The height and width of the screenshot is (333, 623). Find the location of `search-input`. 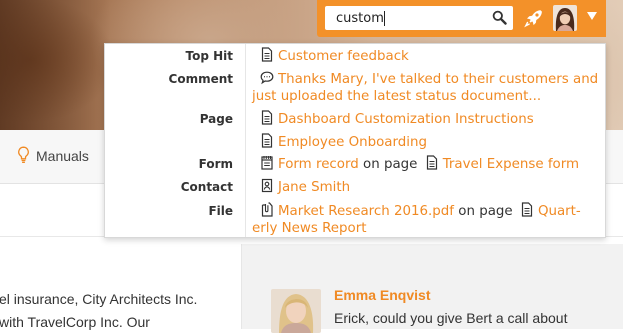

search-input is located at coordinates (407, 18).